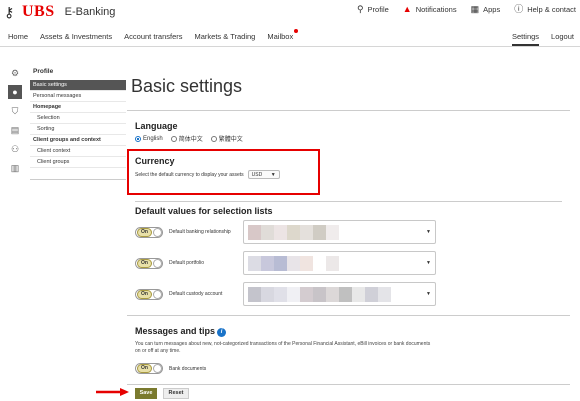  What do you see at coordinates (138, 138) in the screenshot?
I see `radio-checked-icon` at bounding box center [138, 138].